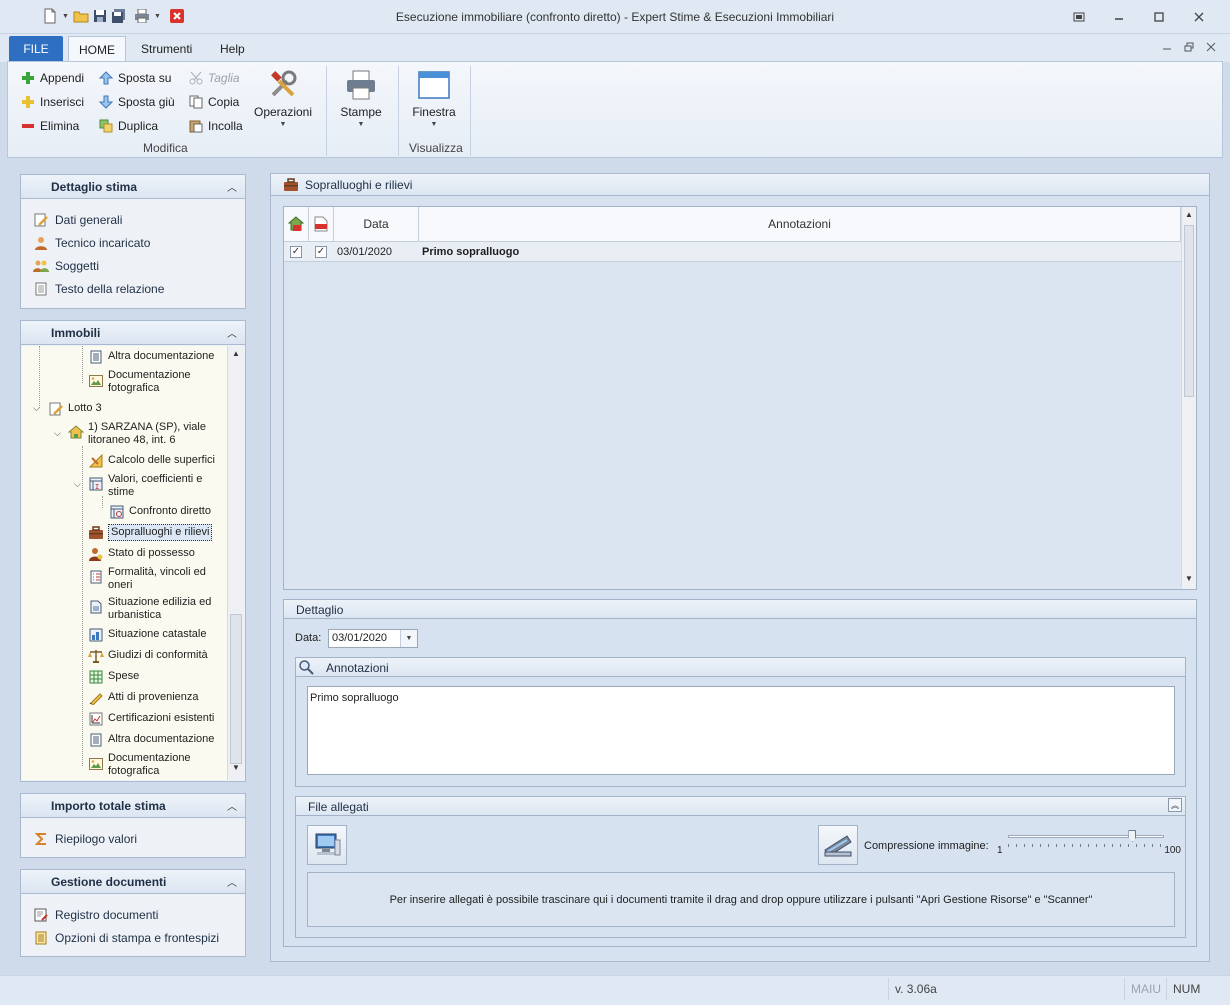 The height and width of the screenshot is (1005, 1230). I want to click on stampe-button: Stampe ▼, so click(361, 98).